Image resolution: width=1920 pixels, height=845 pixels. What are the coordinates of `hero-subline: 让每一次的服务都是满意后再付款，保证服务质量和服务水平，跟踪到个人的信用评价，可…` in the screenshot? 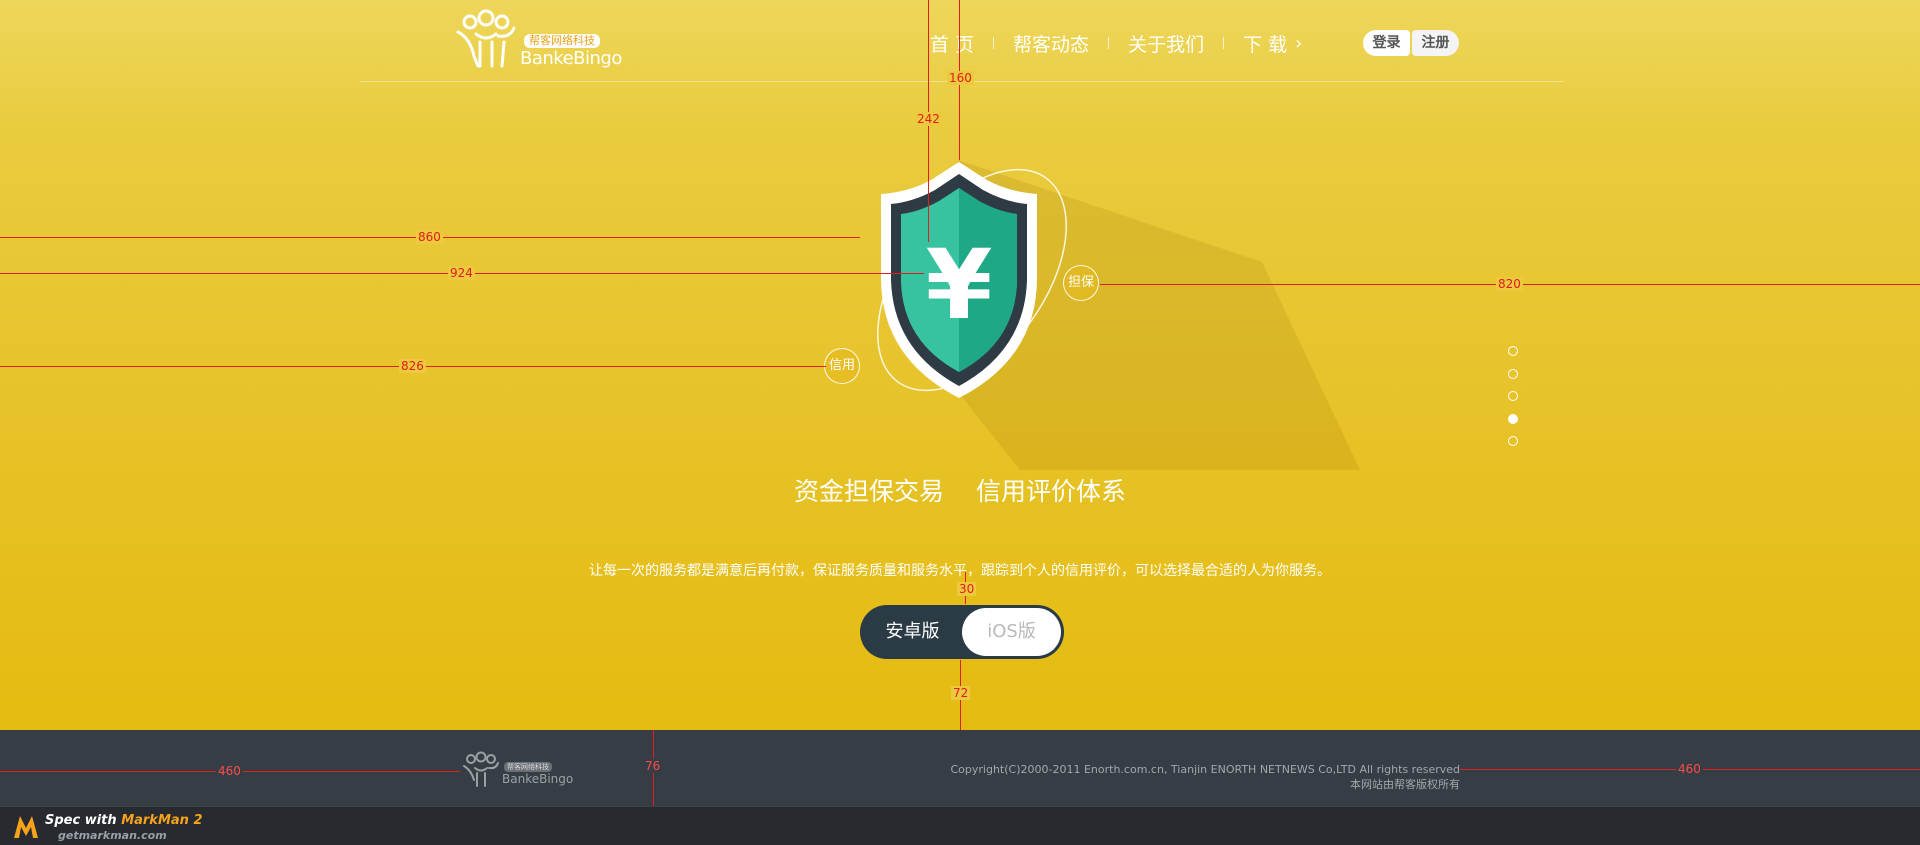 It's located at (960, 571).